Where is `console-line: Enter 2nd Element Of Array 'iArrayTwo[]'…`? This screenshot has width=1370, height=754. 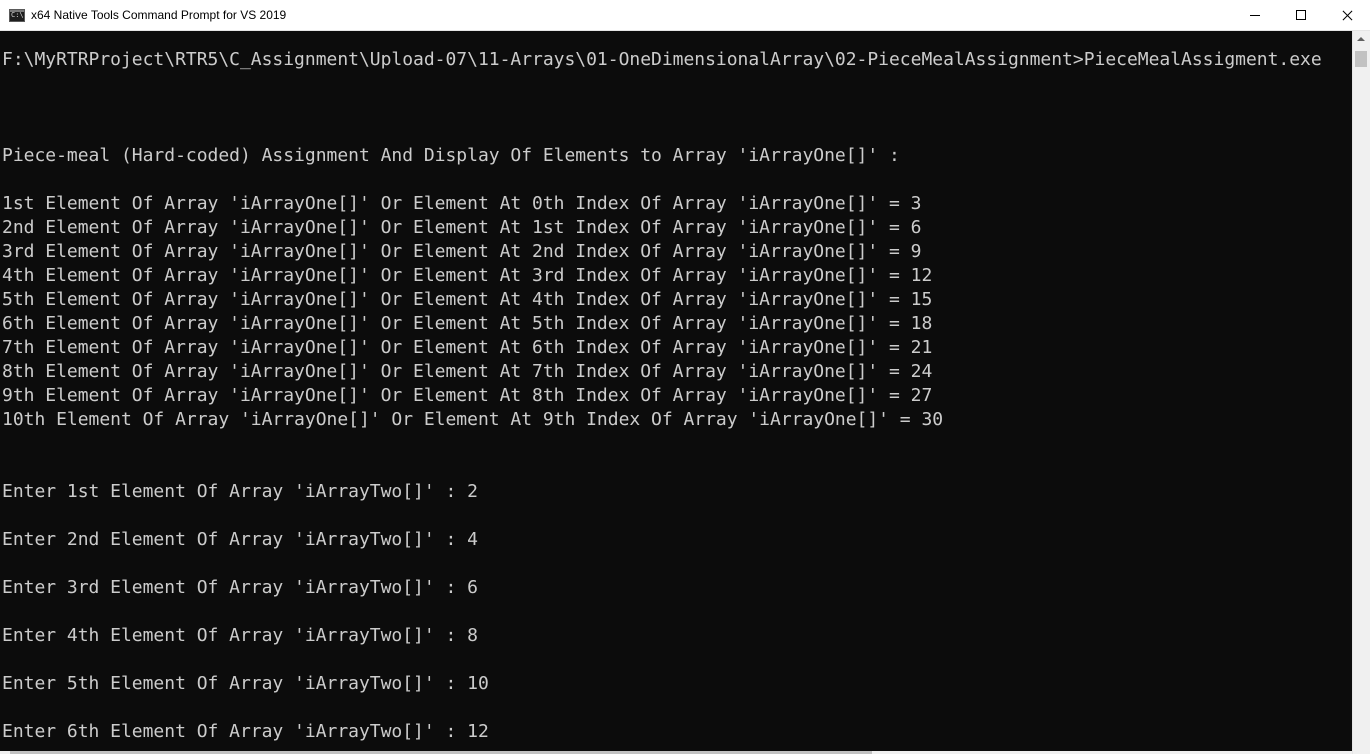 console-line: Enter 2nd Element Of Array 'iArrayTwo[]'… is located at coordinates (240, 539).